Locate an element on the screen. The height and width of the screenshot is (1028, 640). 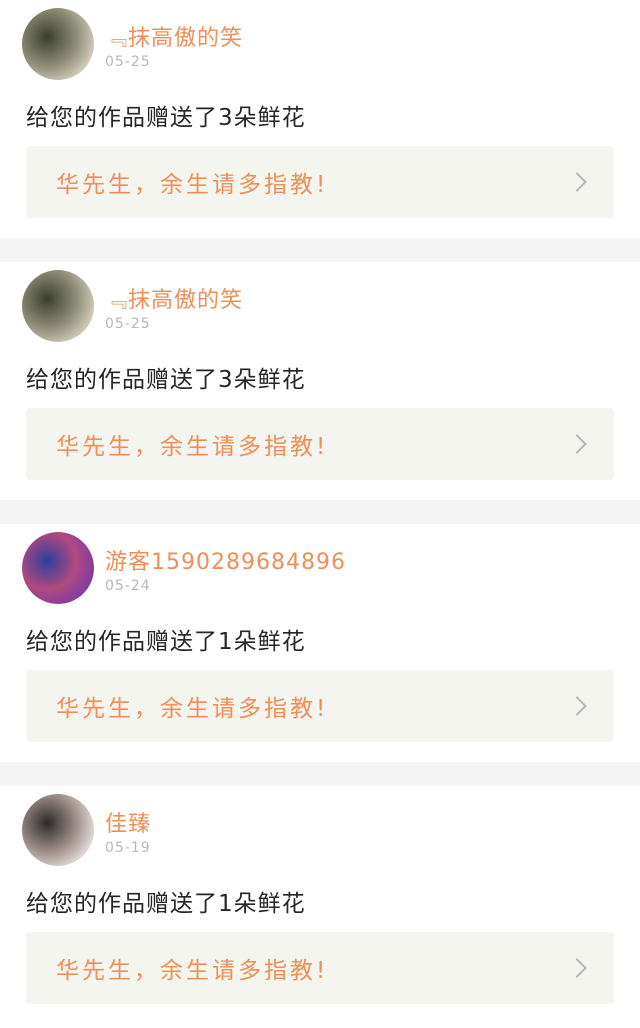
username: 游客1590289684896 is located at coordinates (225, 560).